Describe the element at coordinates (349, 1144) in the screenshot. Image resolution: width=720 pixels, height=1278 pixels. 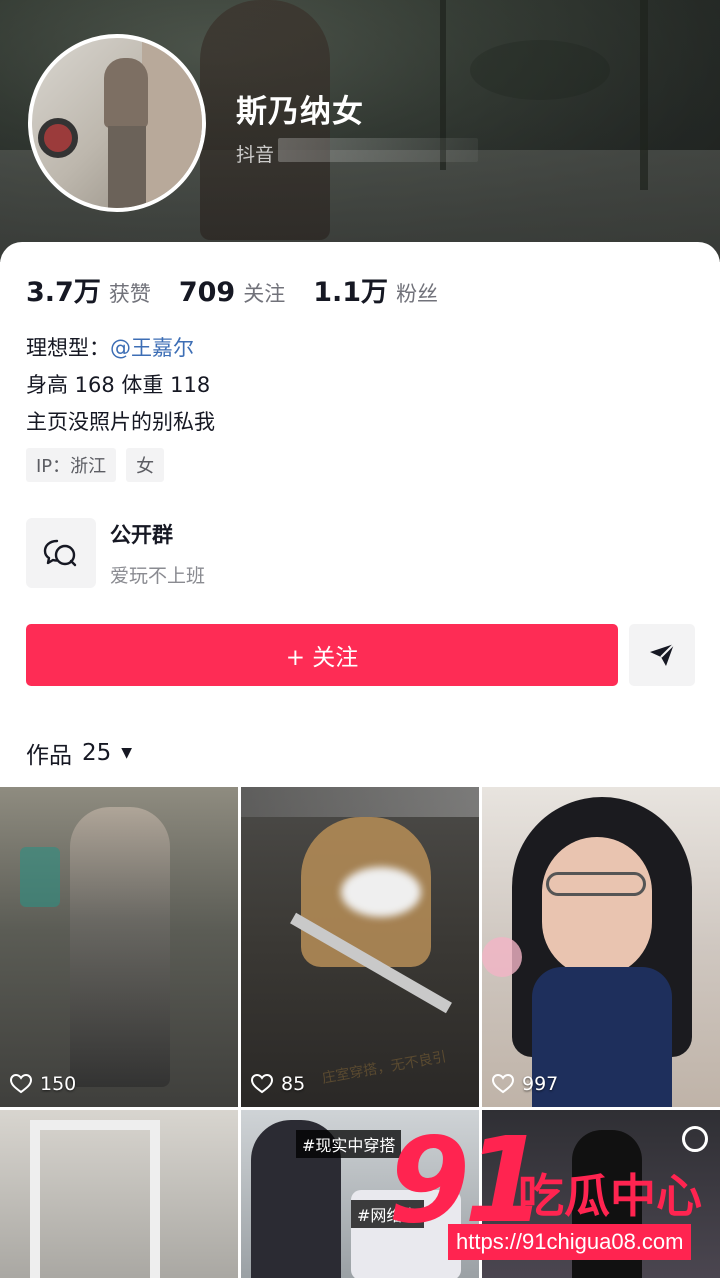
I see `thumbnail-caption-top: #现实中穿搭` at that location.